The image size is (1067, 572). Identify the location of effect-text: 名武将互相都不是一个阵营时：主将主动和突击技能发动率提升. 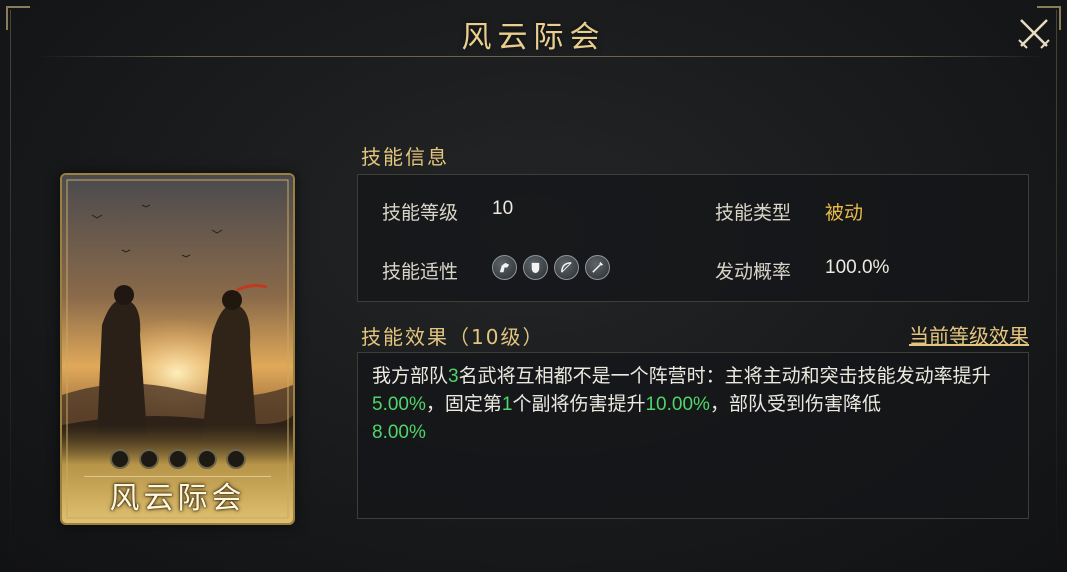
(724, 376).